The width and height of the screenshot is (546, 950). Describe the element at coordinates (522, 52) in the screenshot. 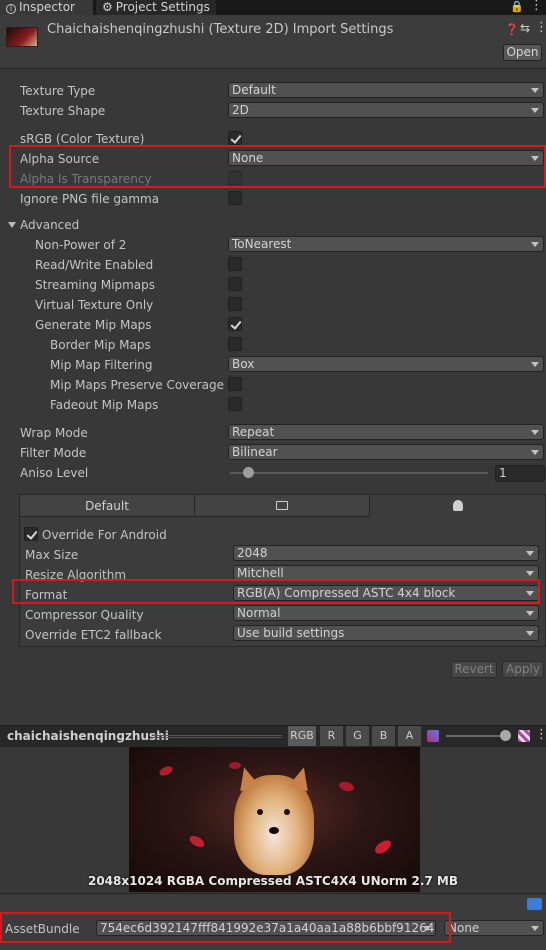

I see `open-button: Open` at that location.